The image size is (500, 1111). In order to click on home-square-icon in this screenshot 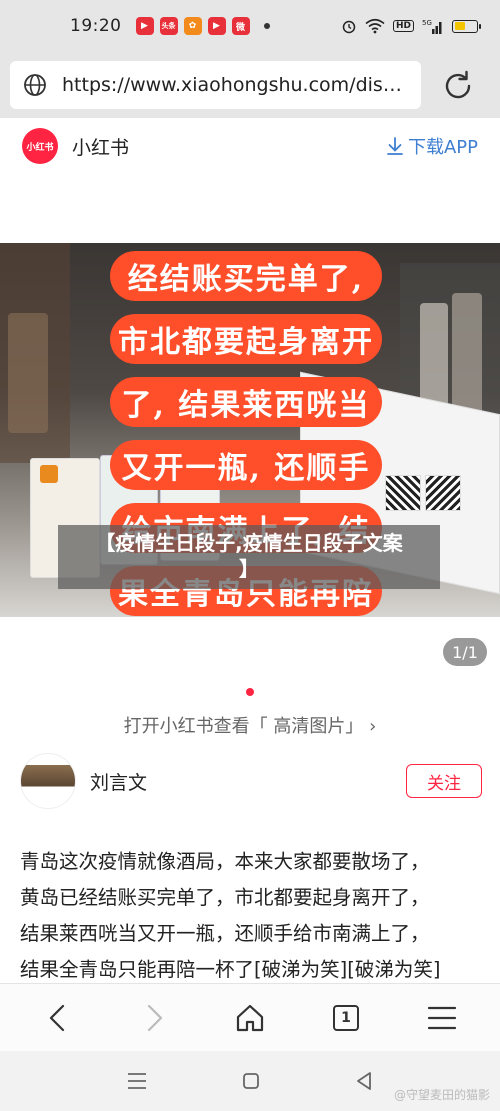, I will do `click(251, 1081)`.